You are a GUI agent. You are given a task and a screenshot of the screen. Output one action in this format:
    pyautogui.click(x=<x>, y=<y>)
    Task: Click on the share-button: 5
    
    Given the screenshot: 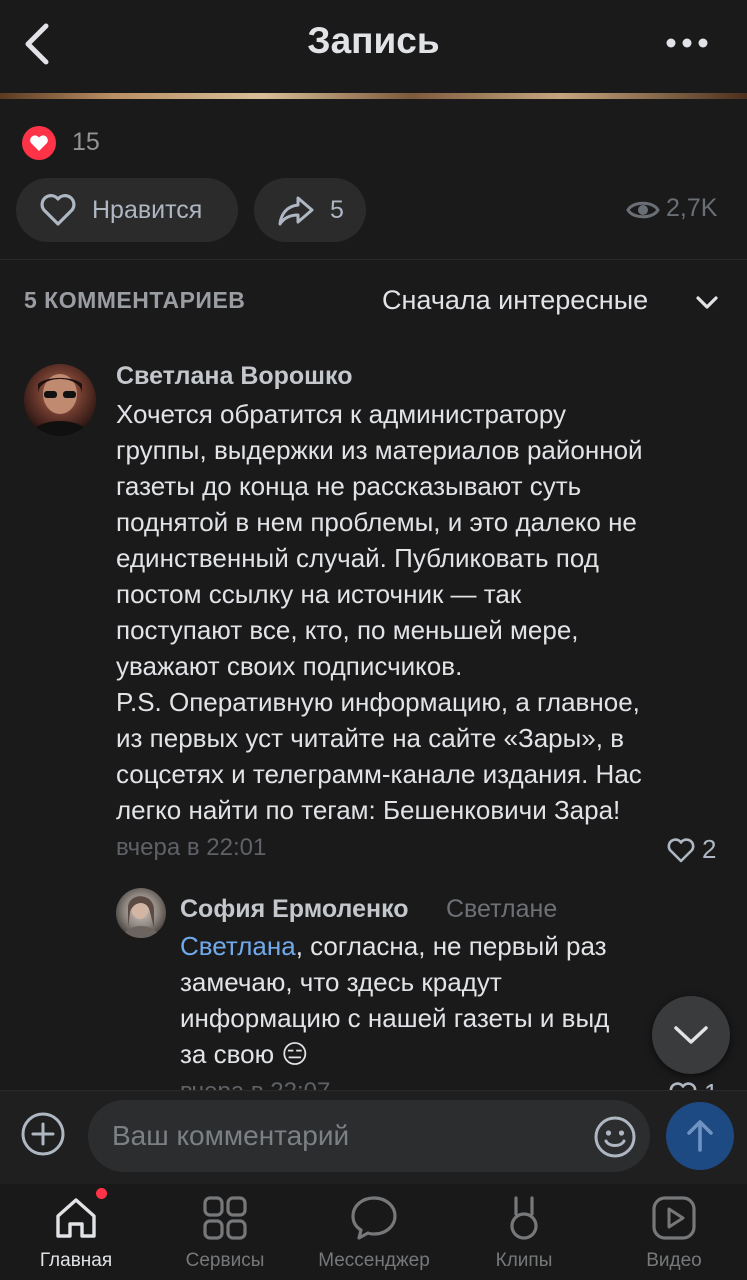 What is the action you would take?
    pyautogui.click(x=310, y=210)
    